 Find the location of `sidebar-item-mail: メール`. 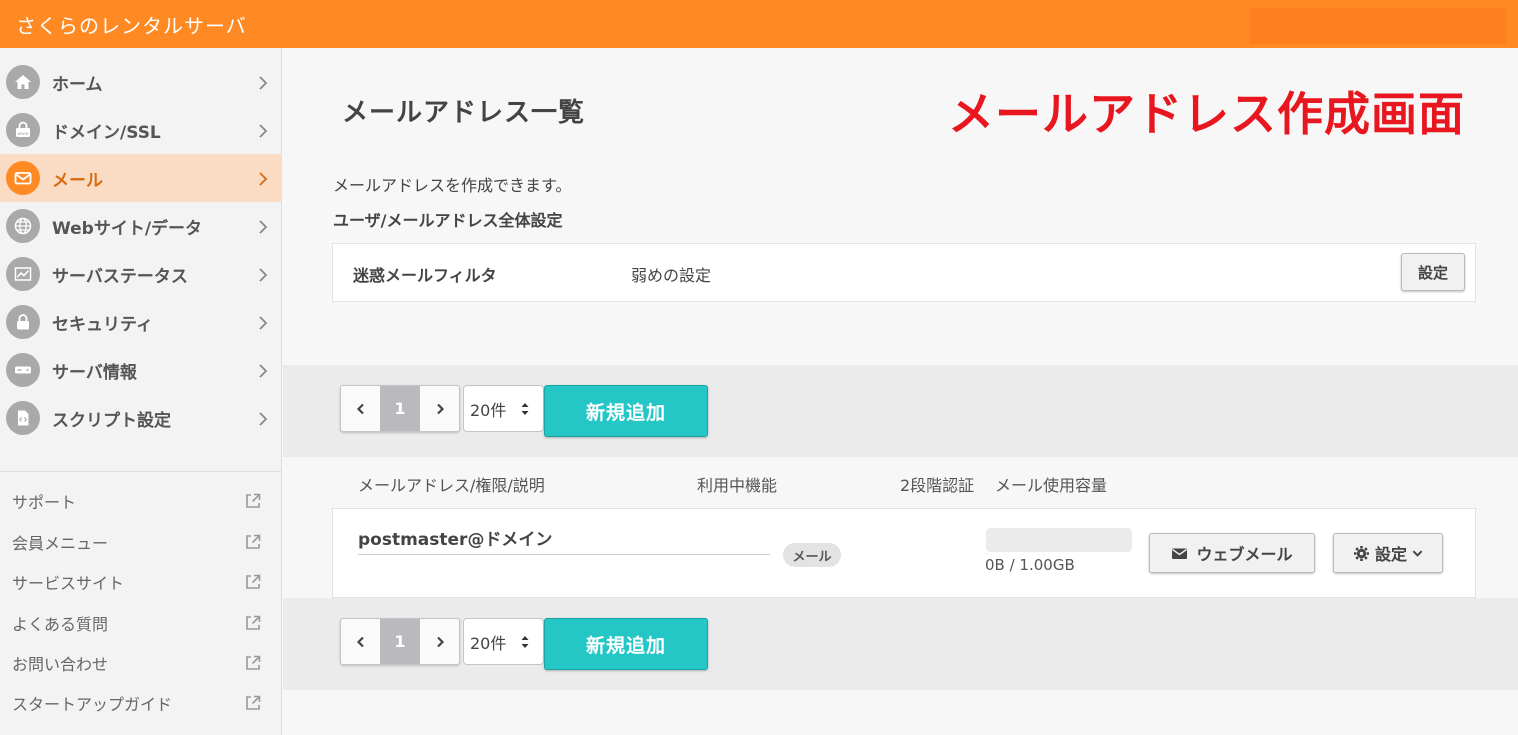

sidebar-item-mail: メール is located at coordinates (141, 178).